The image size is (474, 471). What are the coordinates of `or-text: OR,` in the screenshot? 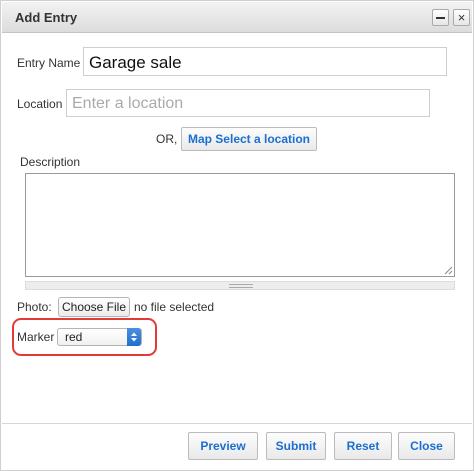 It's located at (167, 139).